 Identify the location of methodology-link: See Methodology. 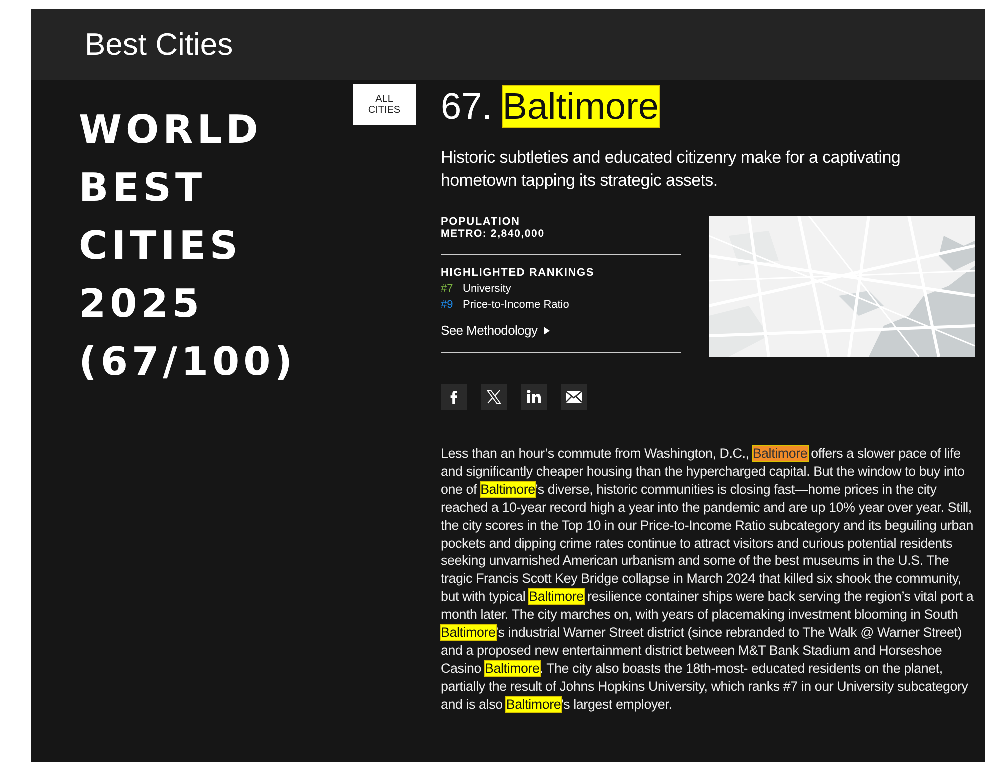
(489, 330).